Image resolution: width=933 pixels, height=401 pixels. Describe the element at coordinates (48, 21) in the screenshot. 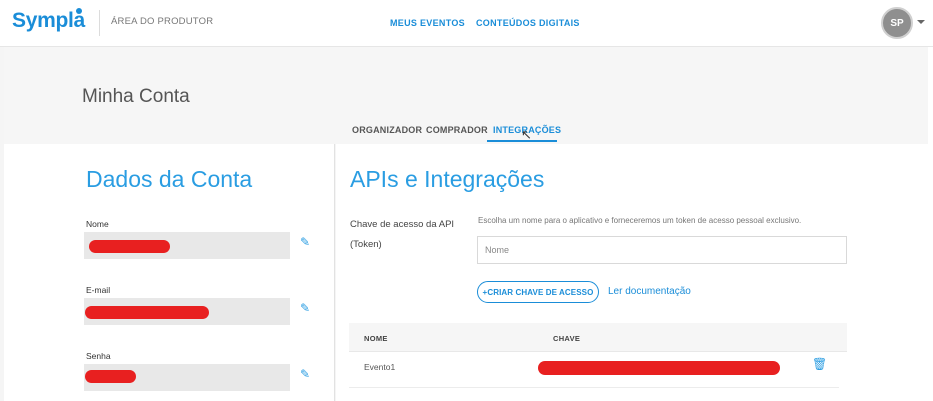

I see `sympla-logo: Sympla` at that location.